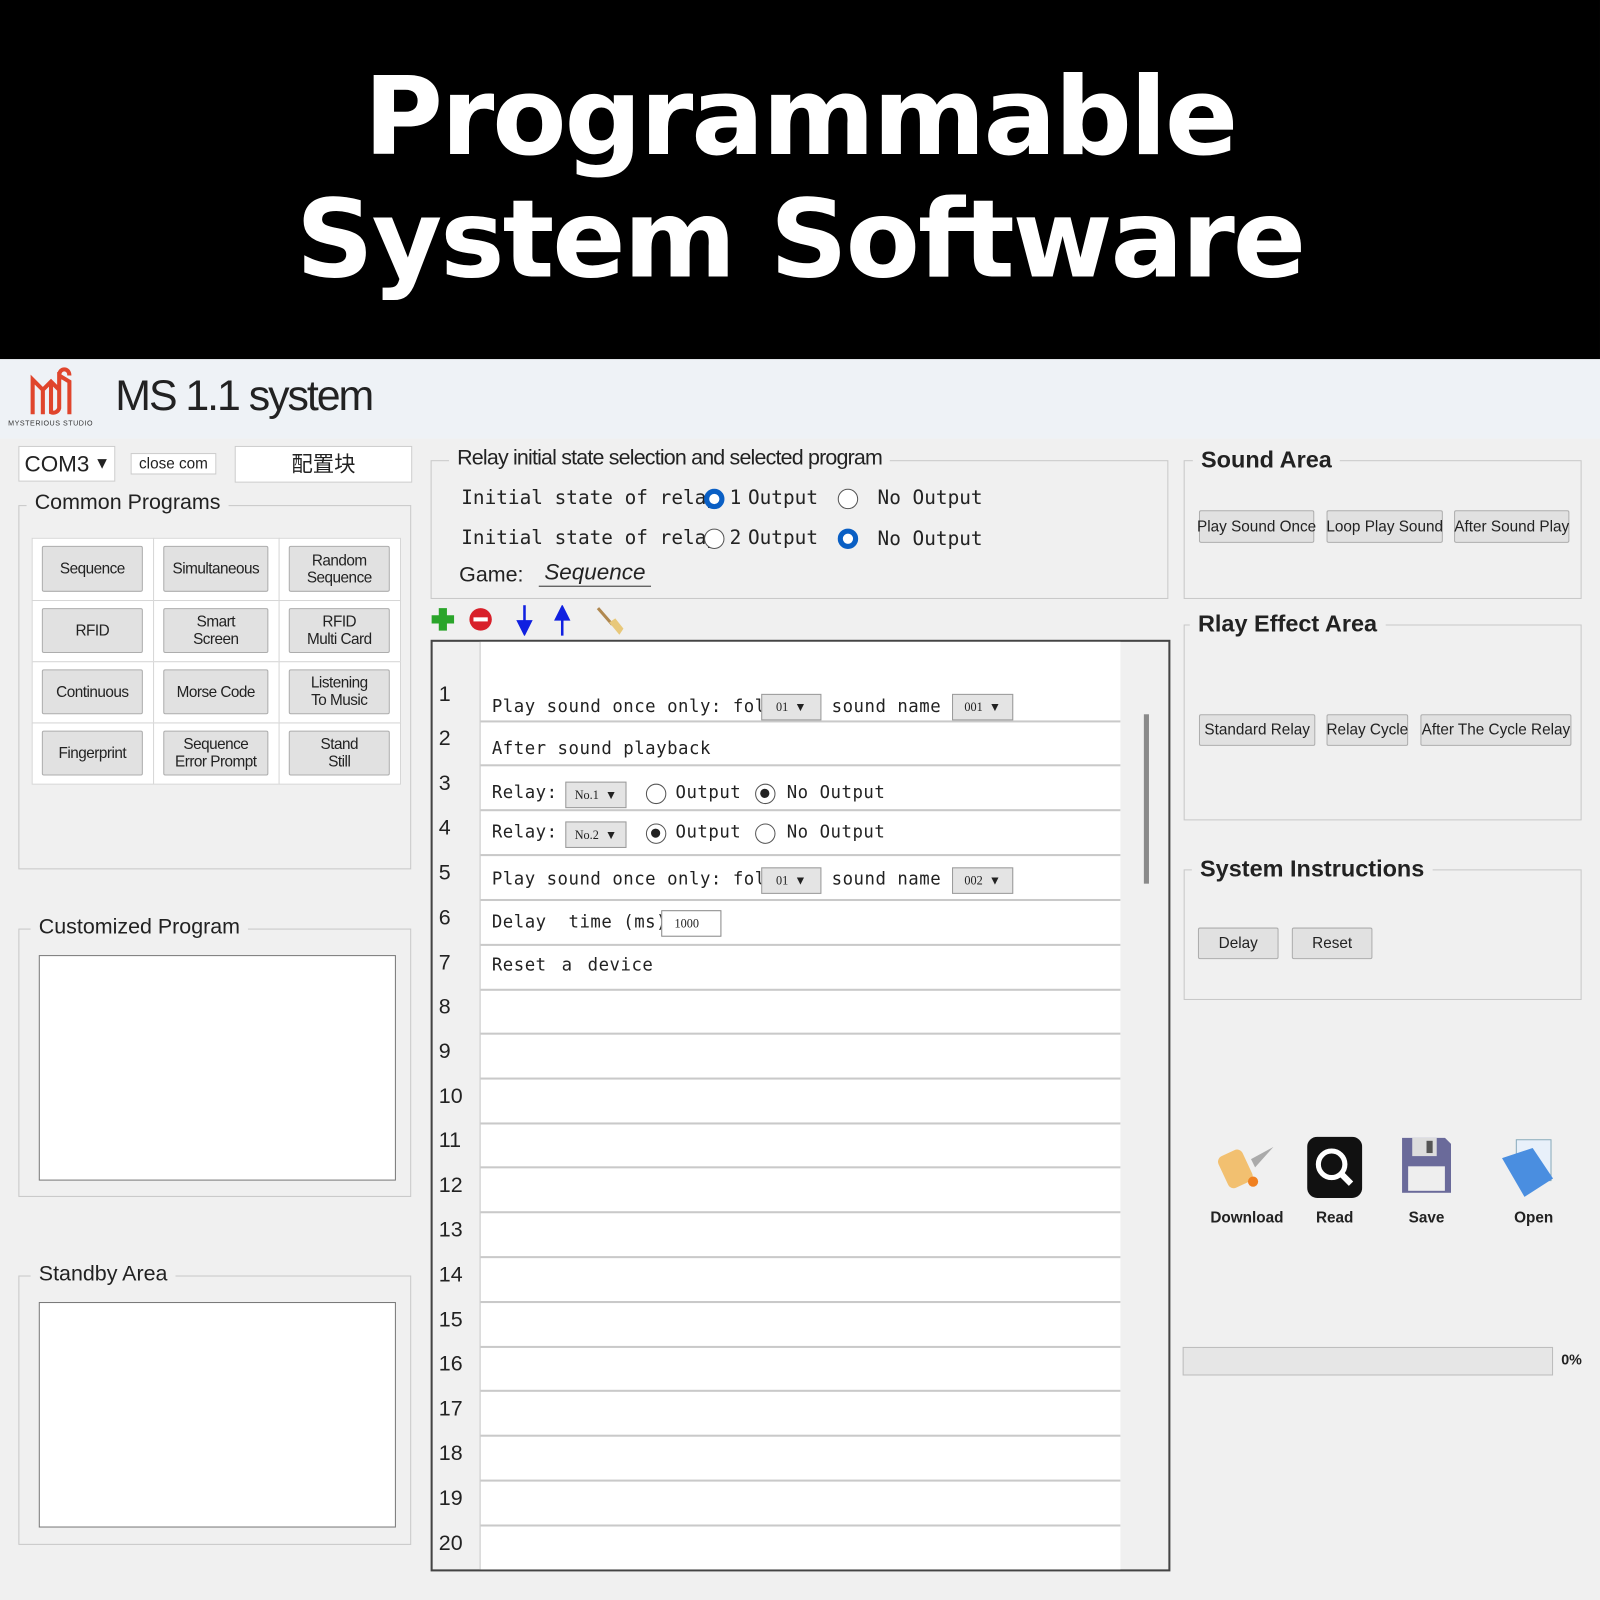 This screenshot has height=1600, width=1600. I want to click on row2-text: After sound playback, so click(601, 749).